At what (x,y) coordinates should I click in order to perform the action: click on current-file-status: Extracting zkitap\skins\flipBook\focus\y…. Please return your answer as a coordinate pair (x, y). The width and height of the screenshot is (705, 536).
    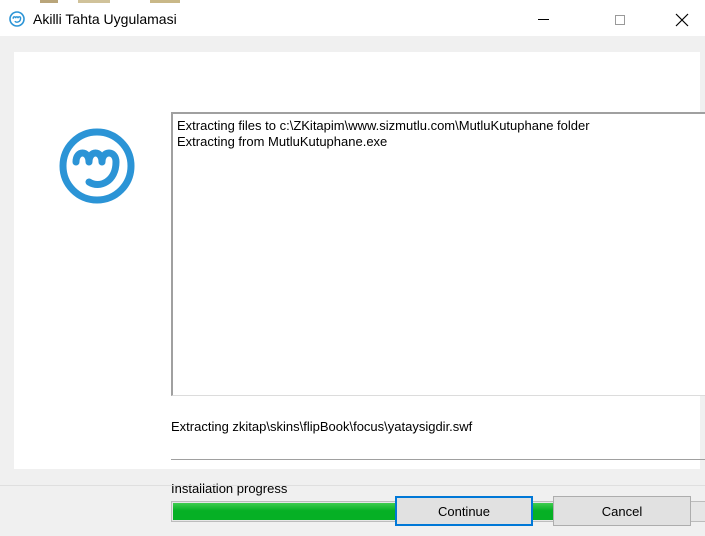
    Looking at the image, I should click on (322, 426).